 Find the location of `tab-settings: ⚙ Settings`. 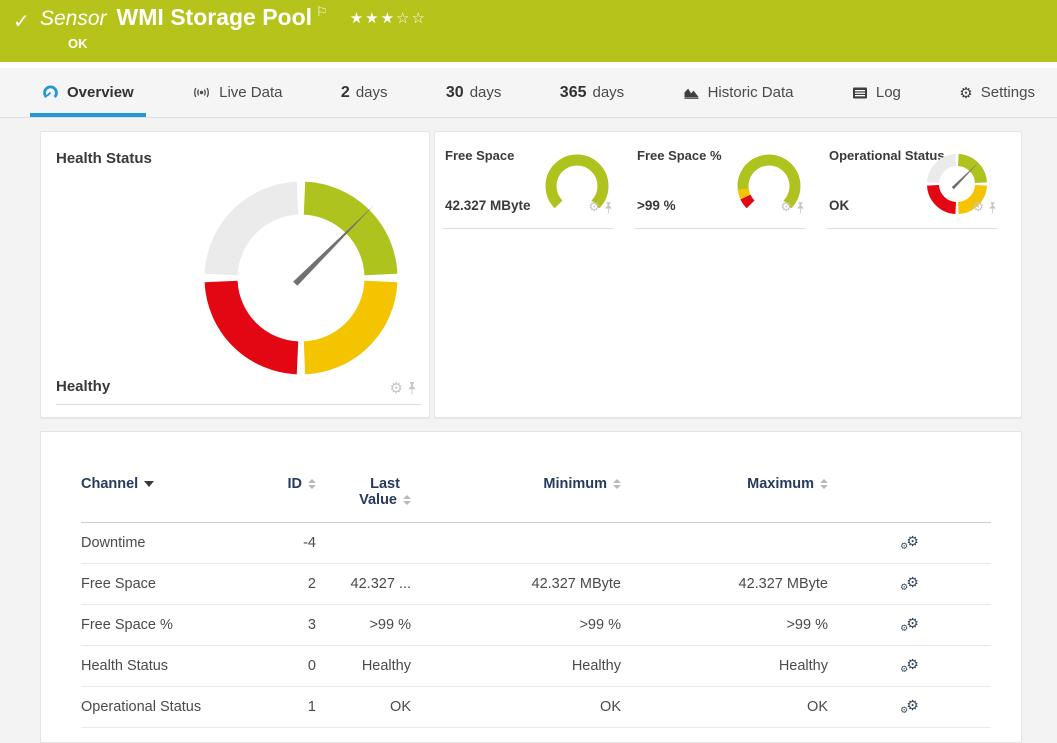

tab-settings: ⚙ Settings is located at coordinates (997, 92).